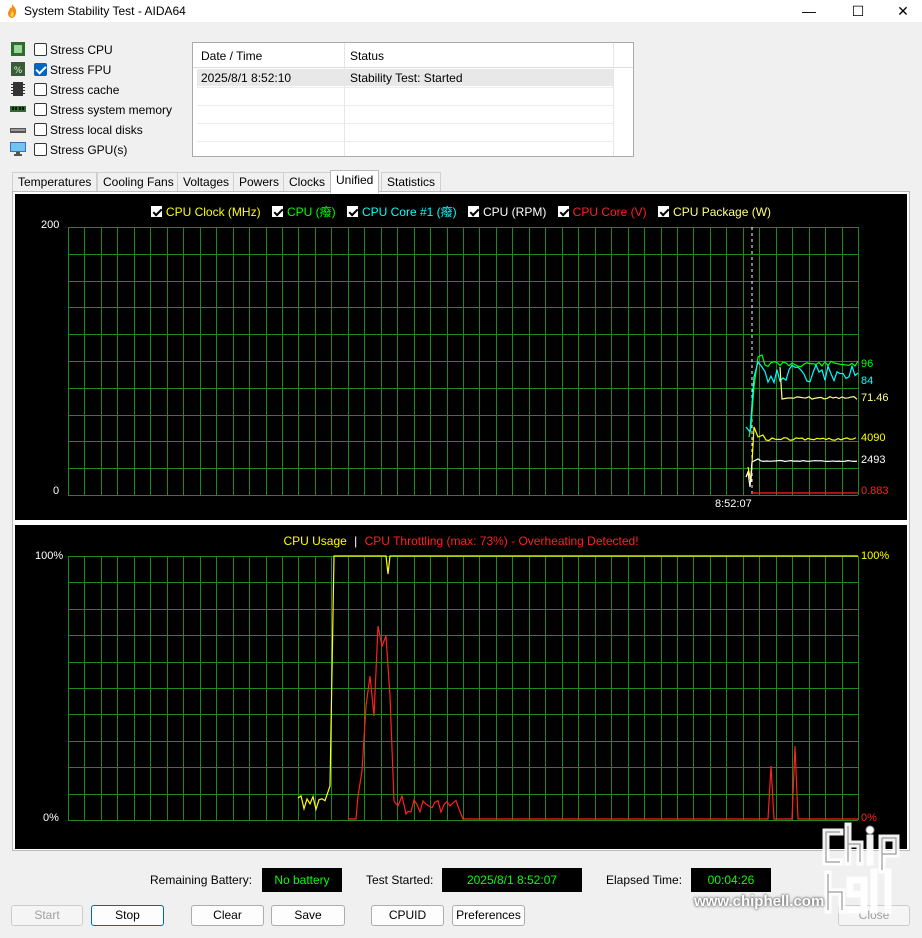  Describe the element at coordinates (759, 901) in the screenshot. I see `watermark-url: www.chiphell.com` at that location.